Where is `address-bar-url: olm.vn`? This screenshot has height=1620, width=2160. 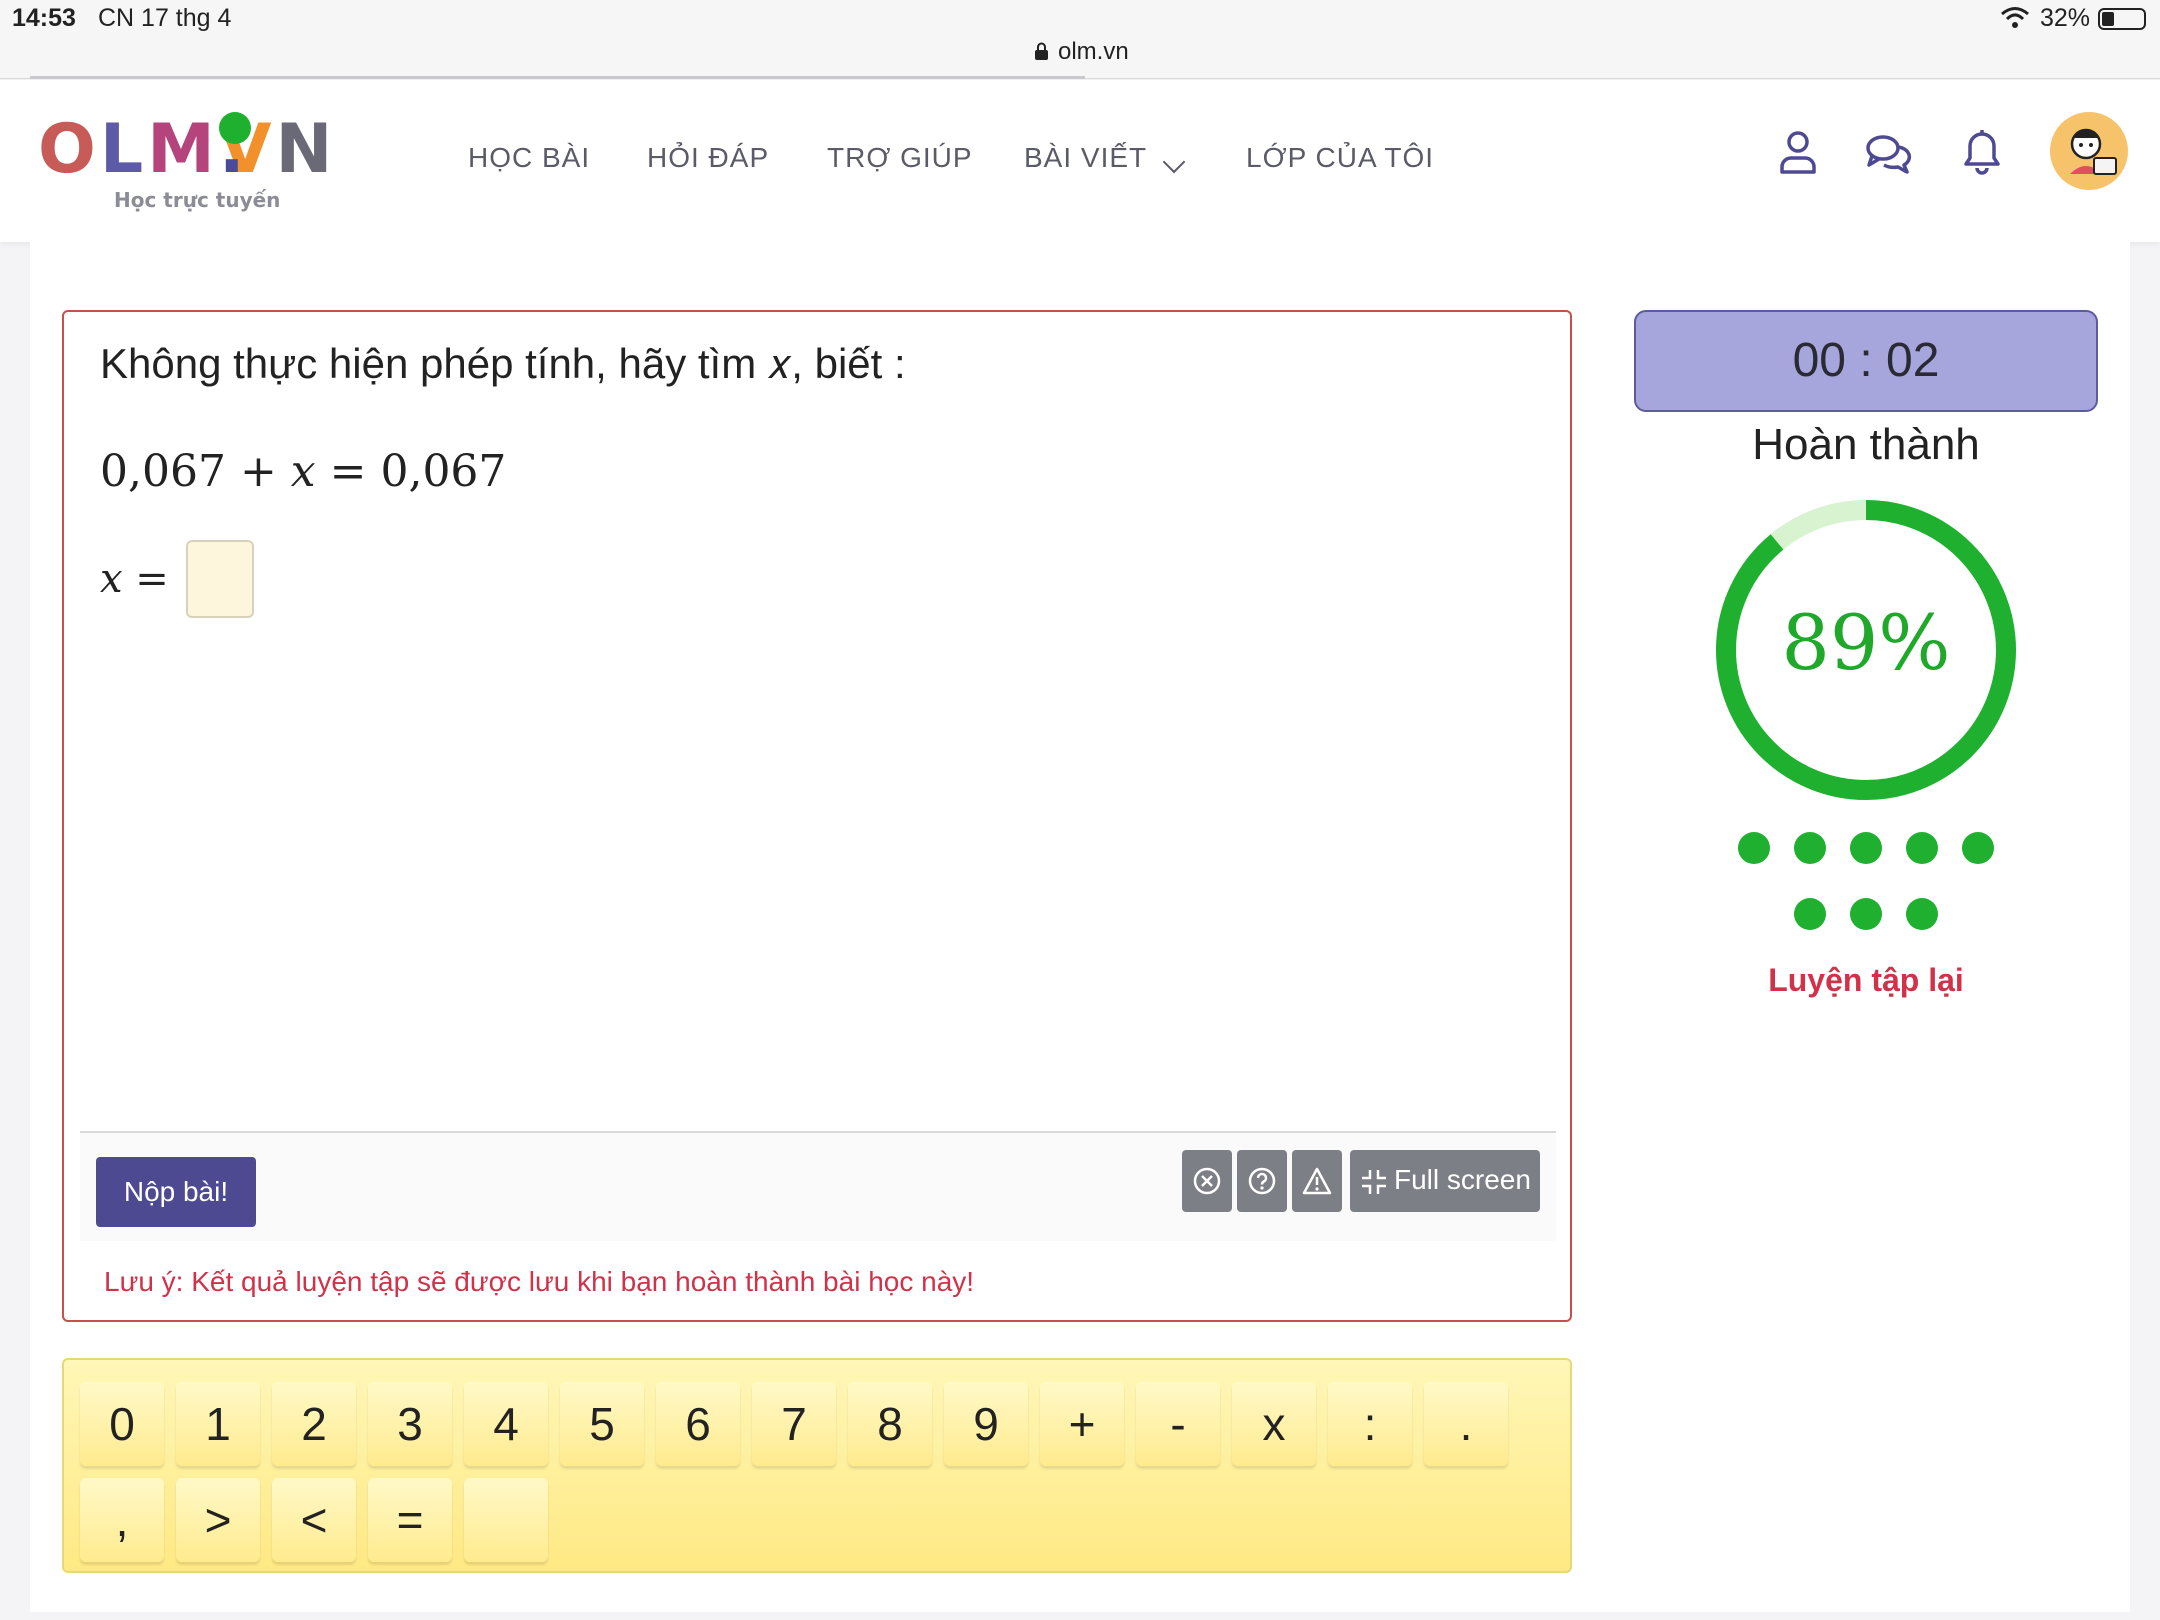 address-bar-url: olm.vn is located at coordinates (1093, 52).